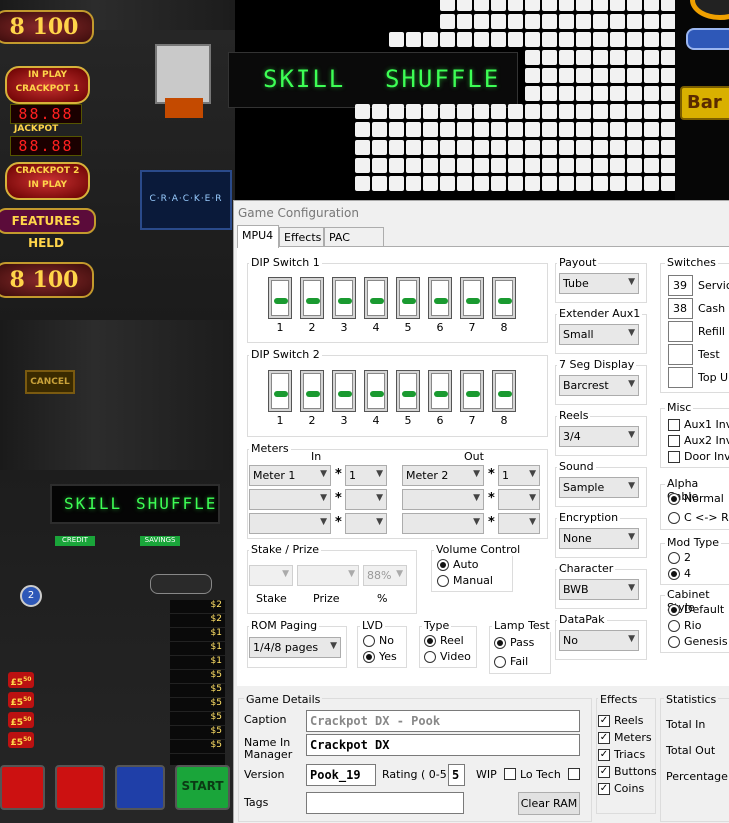  What do you see at coordinates (691, 750) in the screenshot?
I see `total-out-label: Total Out` at bounding box center [691, 750].